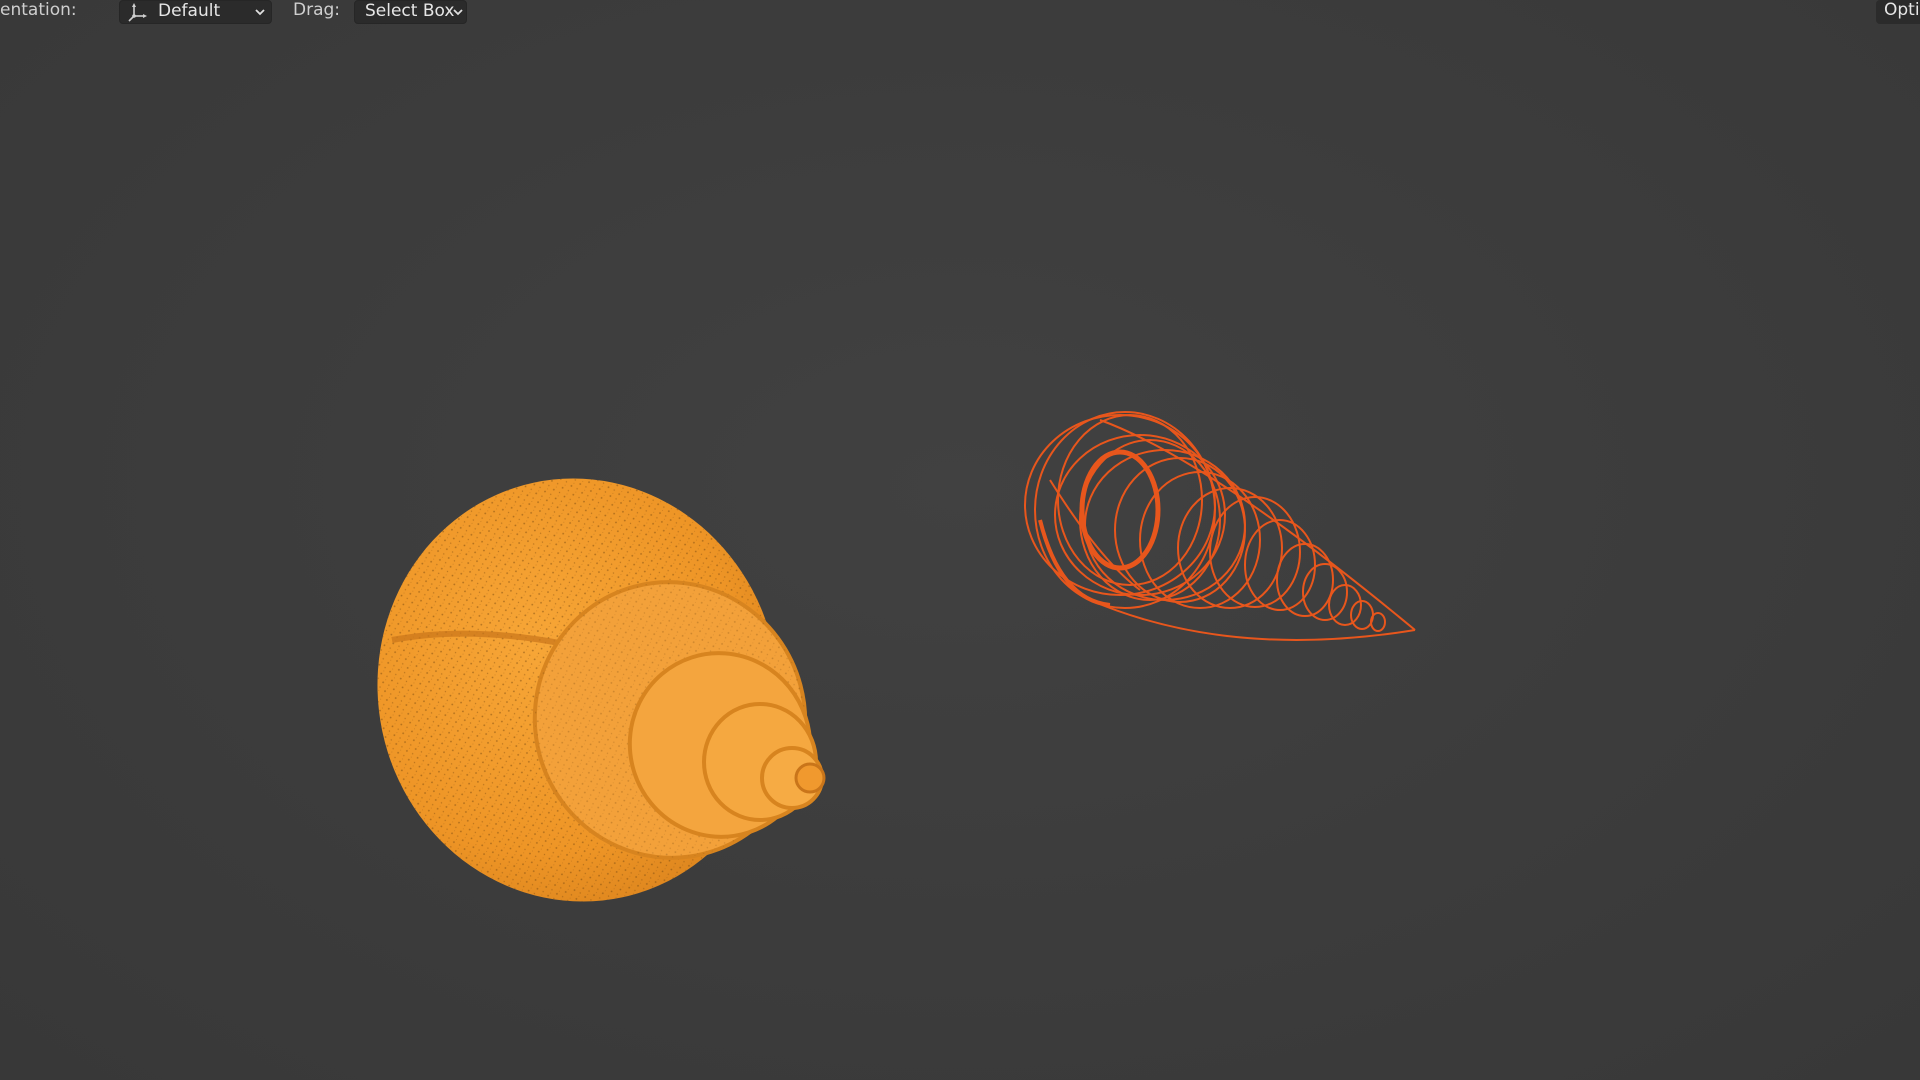  What do you see at coordinates (960, 13) in the screenshot?
I see `tool-header: entation: Default Drag: Select Box Opti` at bounding box center [960, 13].